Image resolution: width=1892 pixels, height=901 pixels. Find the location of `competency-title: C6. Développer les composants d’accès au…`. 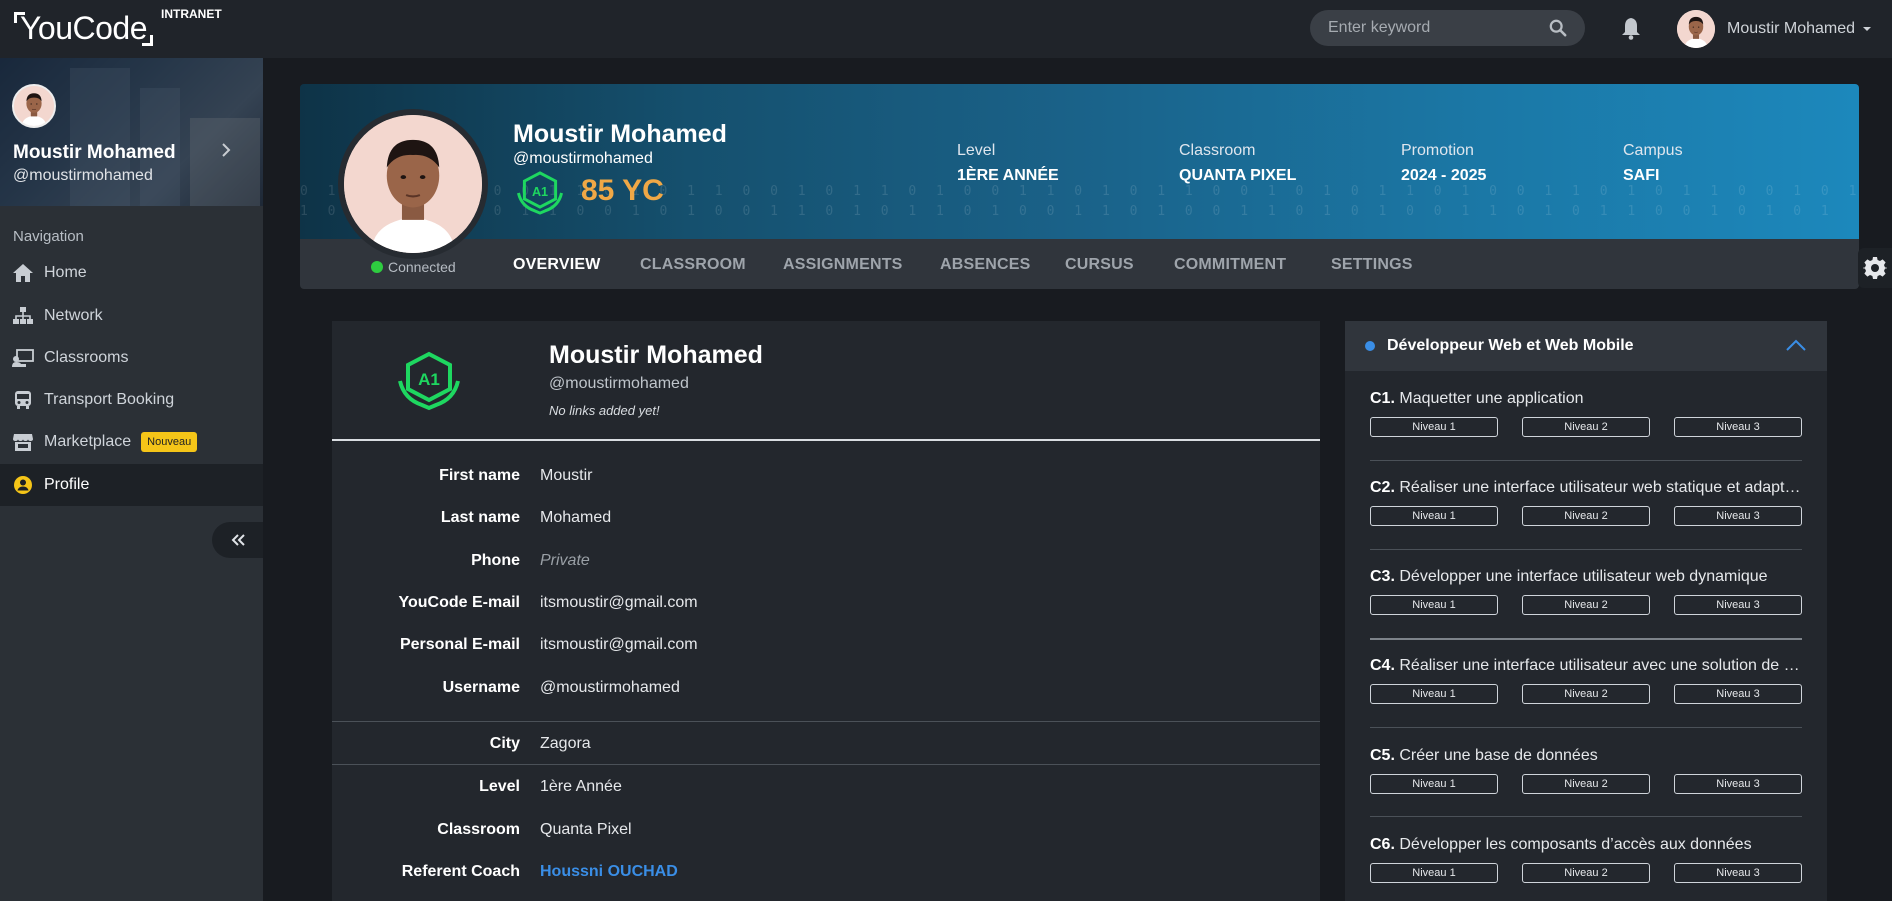

competency-title: C6. Développer les composants d’accès au… is located at coordinates (1586, 845).